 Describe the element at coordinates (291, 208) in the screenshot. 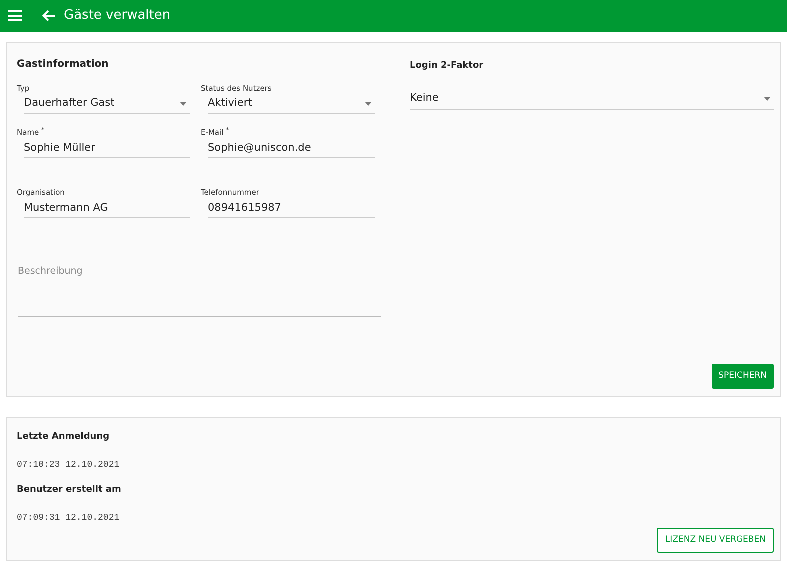

I see `input-field: 08941615987` at that location.